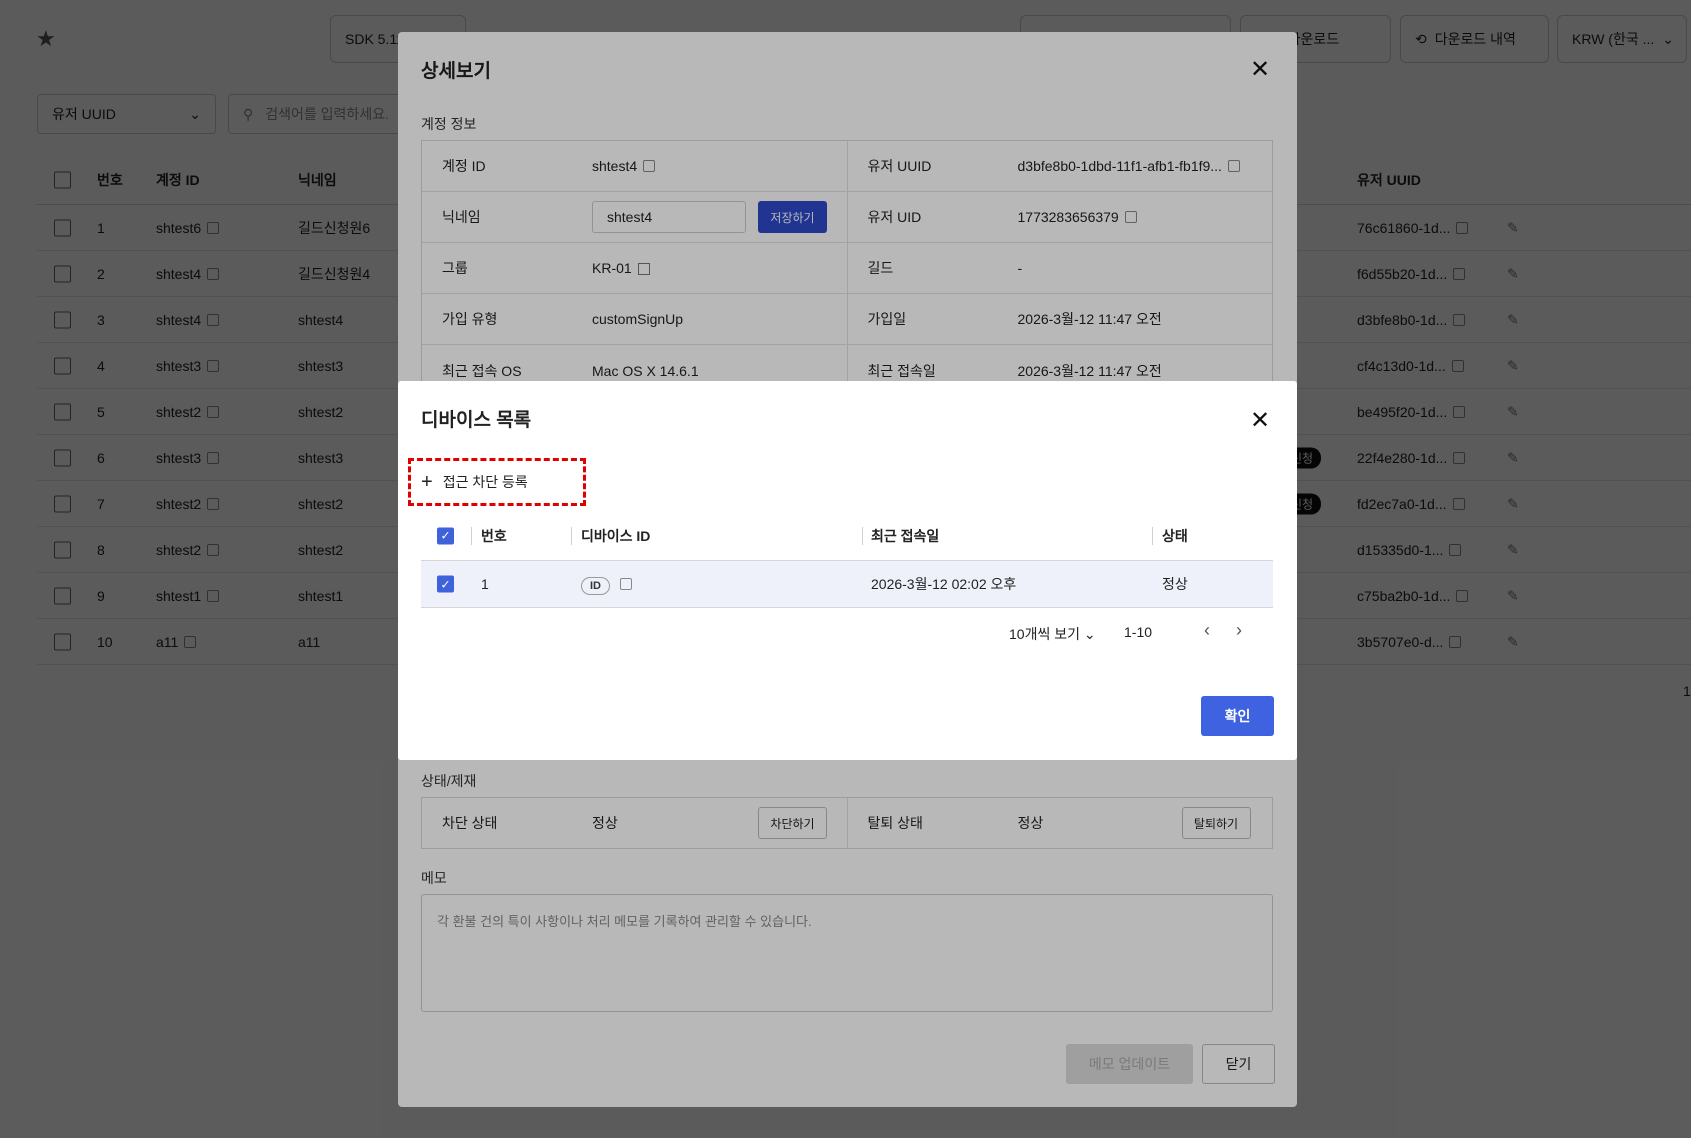 The image size is (1691, 1138). I want to click on device-table-header: ✓ 번호 디바이스 ID 최근 접속일 상태, so click(847, 536).